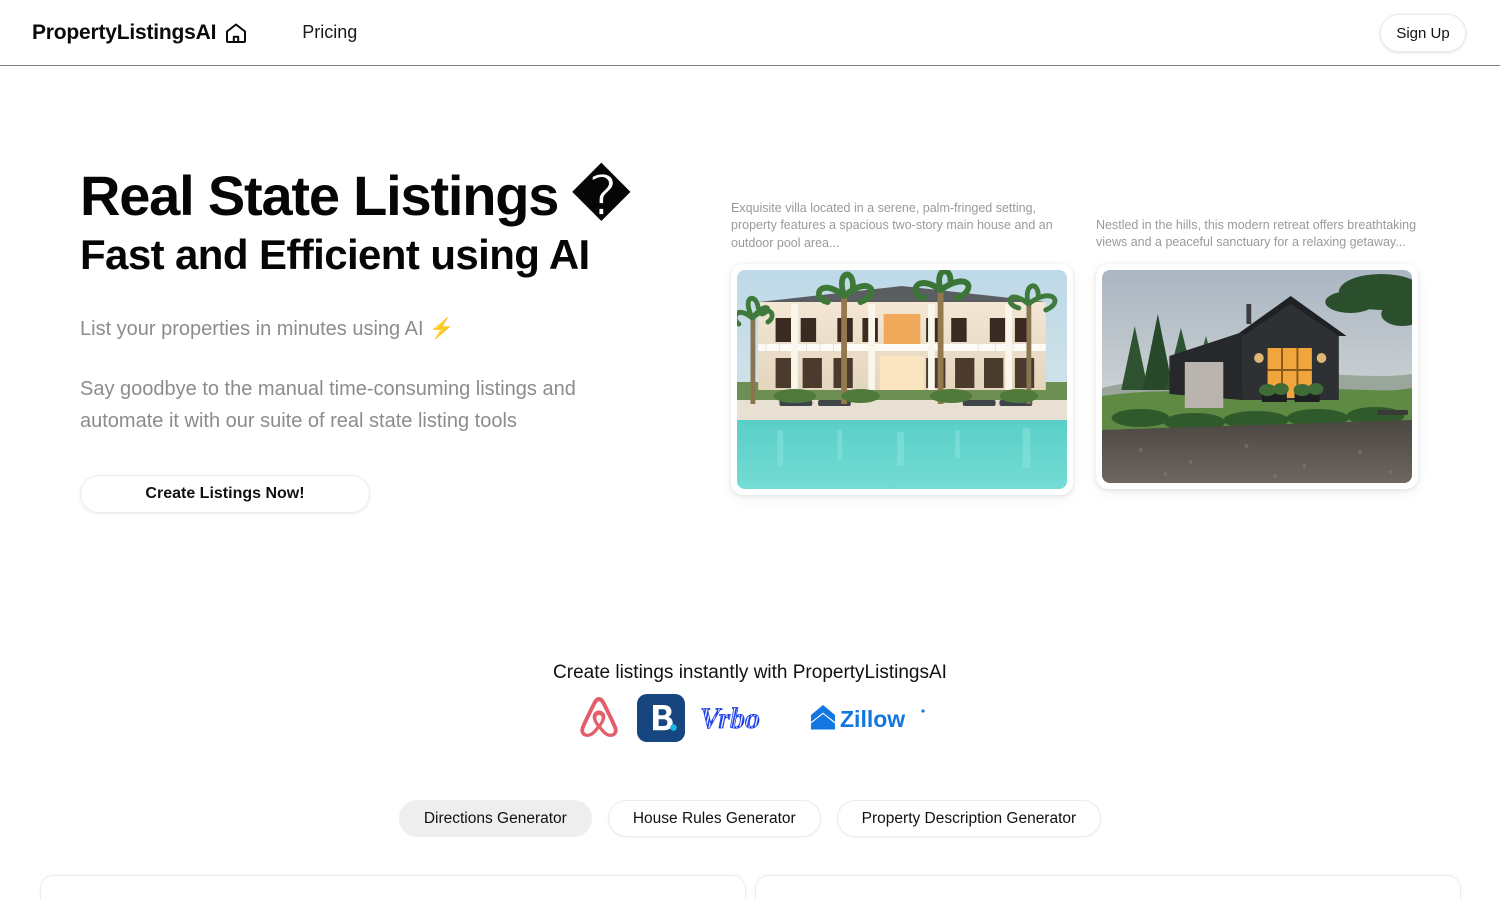 This screenshot has width=1500, height=900. I want to click on vrbo-logo: Vrbo, so click(747, 718).